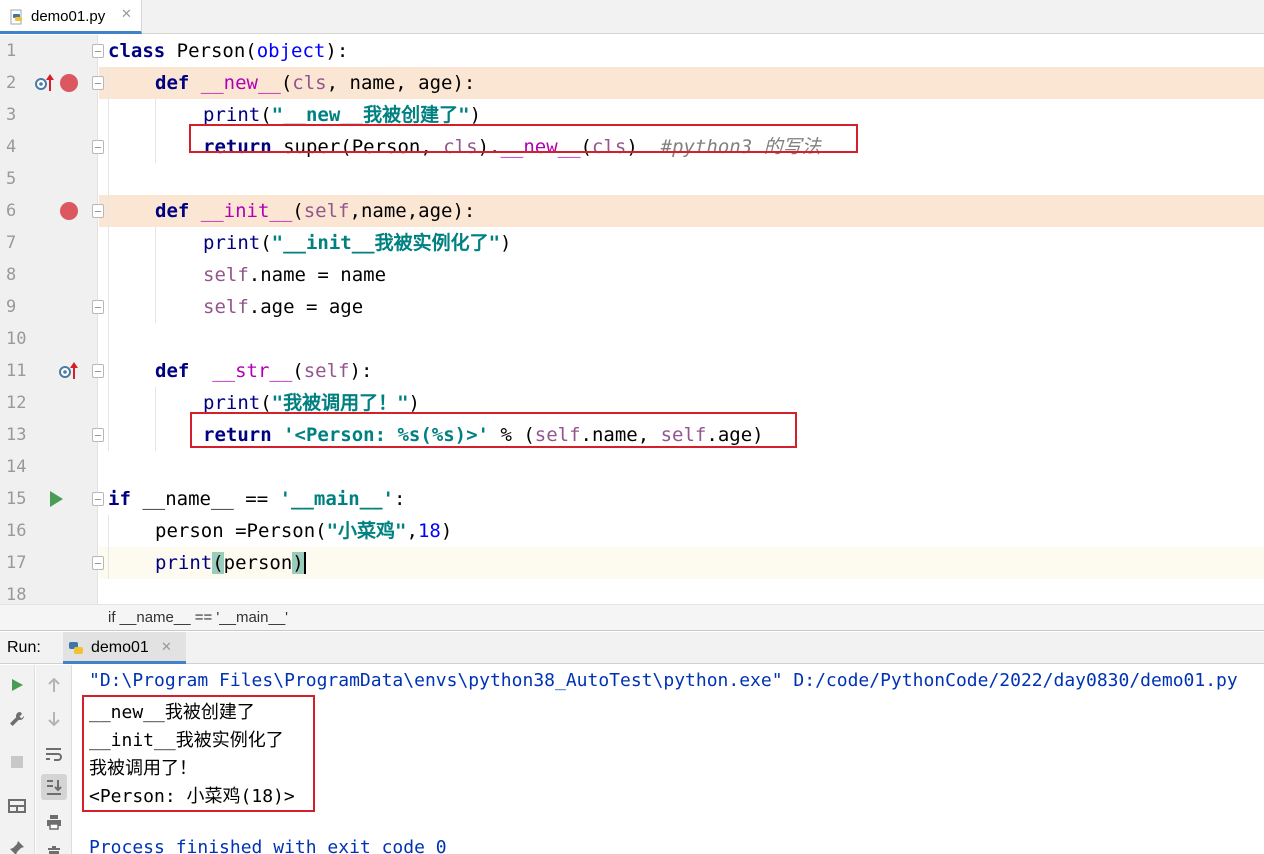  What do you see at coordinates (632, 211) in the screenshot?
I see `code-line: 6 def __init__(self,name,age):` at bounding box center [632, 211].